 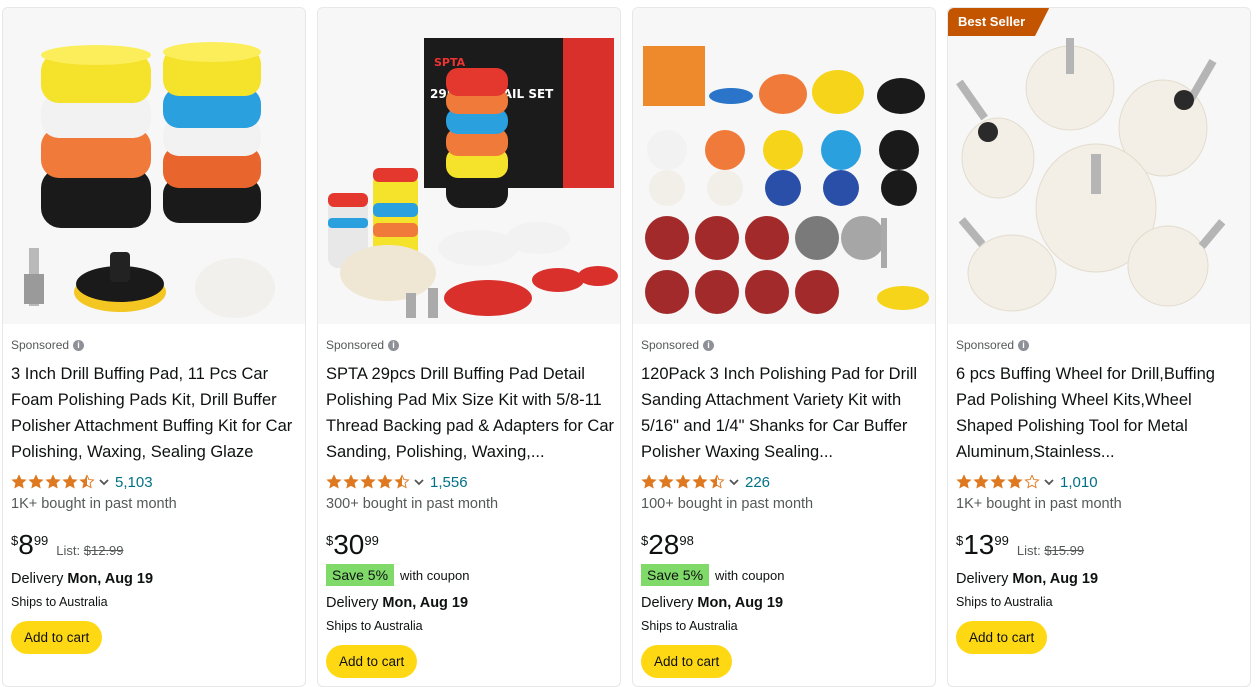 What do you see at coordinates (757, 482) in the screenshot?
I see `review-count: 226` at bounding box center [757, 482].